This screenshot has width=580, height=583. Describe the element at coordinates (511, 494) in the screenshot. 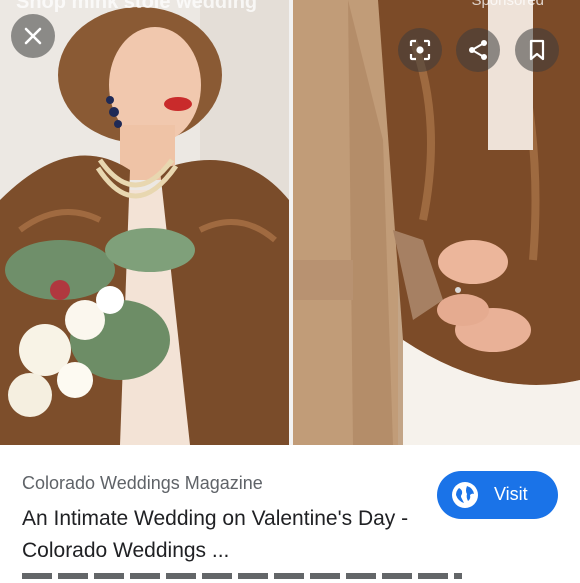

I see `visit-label: Visit` at that location.